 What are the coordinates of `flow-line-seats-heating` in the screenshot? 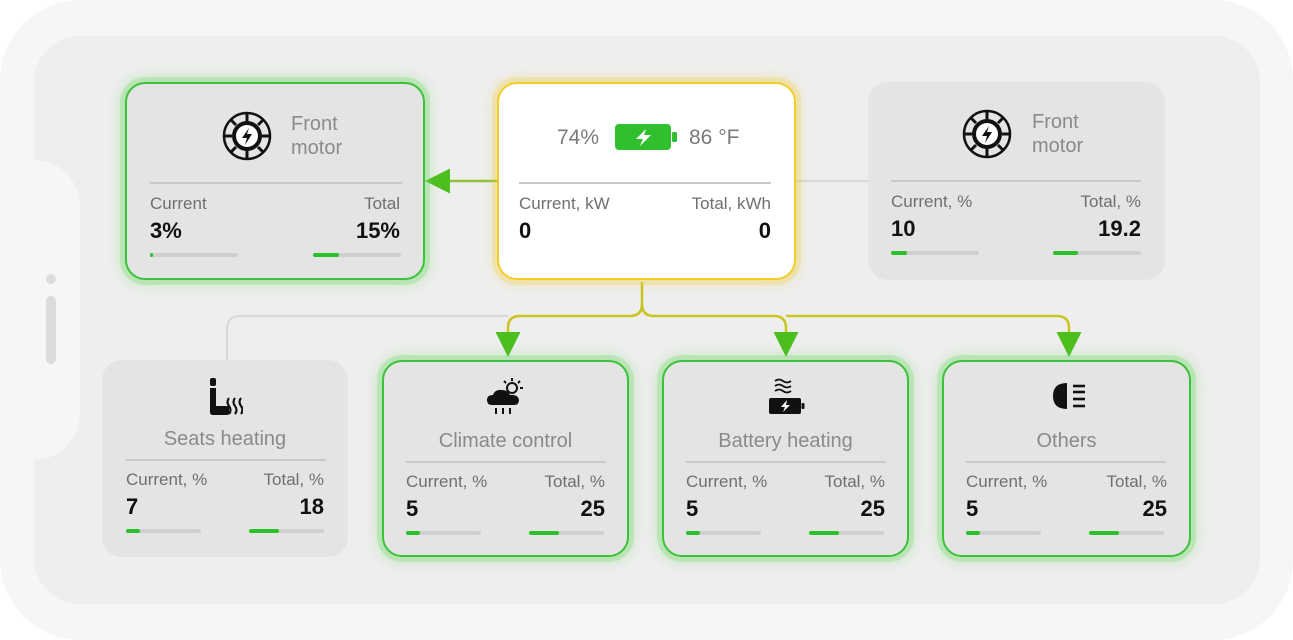 It's located at (367, 337).